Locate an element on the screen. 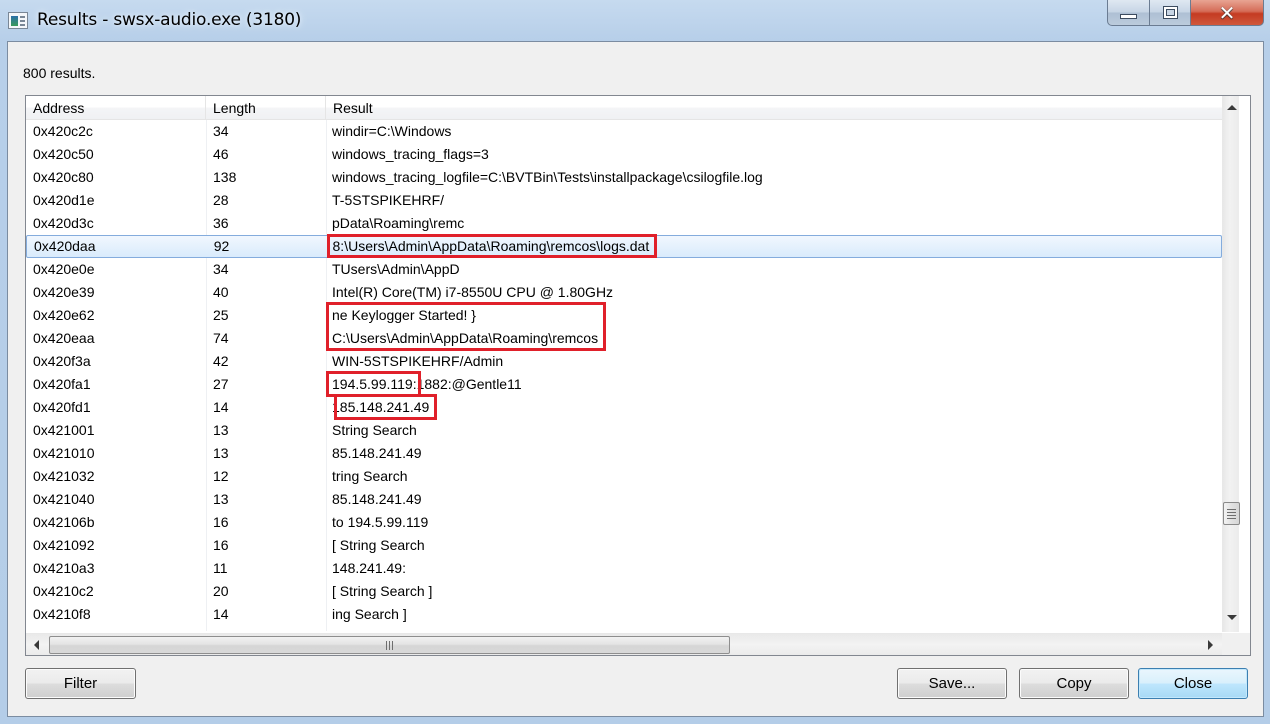  cell-length: 28 is located at coordinates (221, 200).